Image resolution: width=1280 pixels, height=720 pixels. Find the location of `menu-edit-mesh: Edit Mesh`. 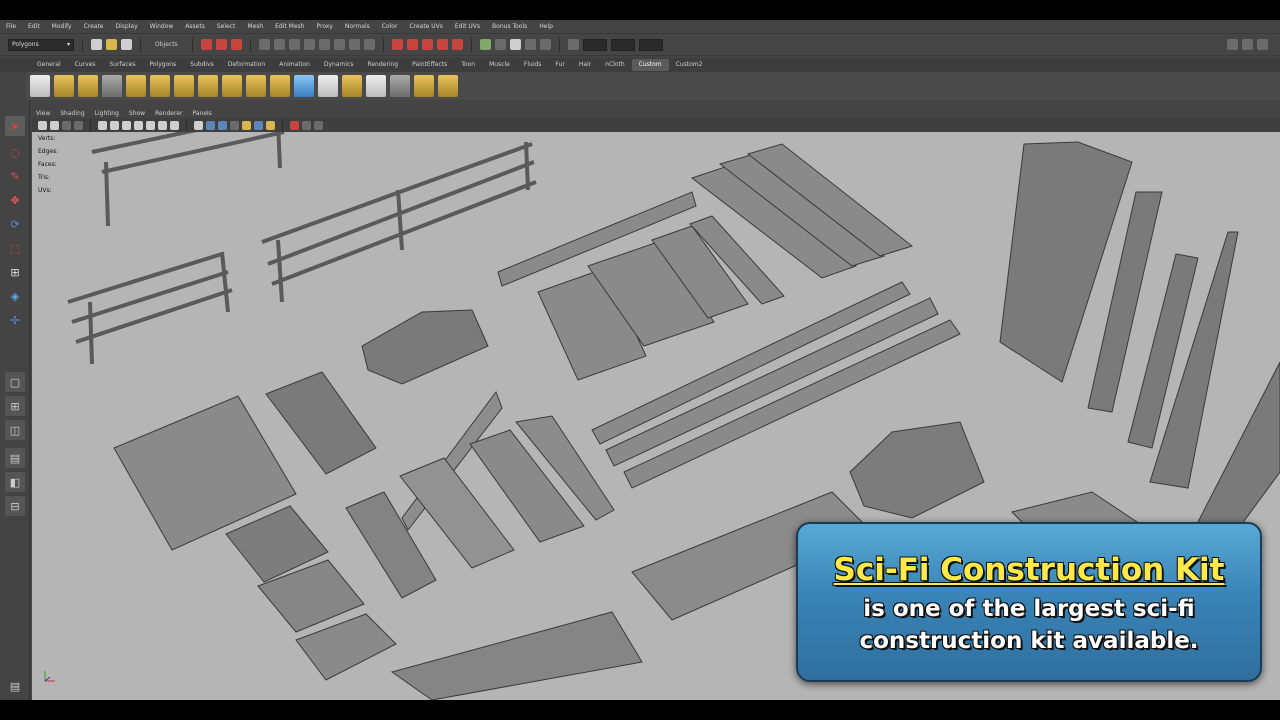

menu-edit-mesh: Edit Mesh is located at coordinates (289, 26).